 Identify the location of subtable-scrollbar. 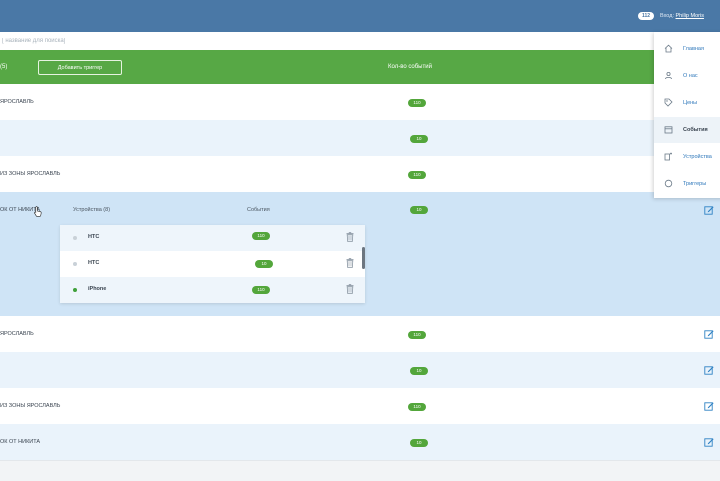
(363, 258).